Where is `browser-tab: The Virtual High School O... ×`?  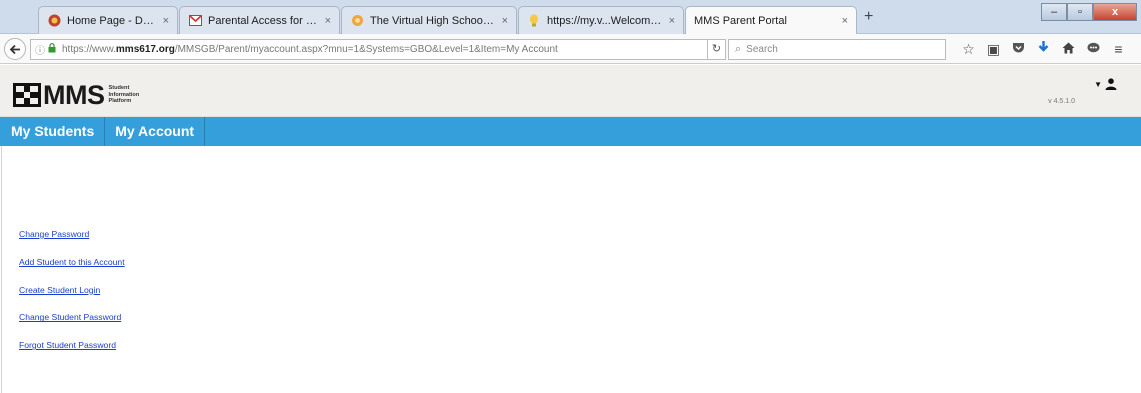 browser-tab: The Virtual High School O... × is located at coordinates (429, 20).